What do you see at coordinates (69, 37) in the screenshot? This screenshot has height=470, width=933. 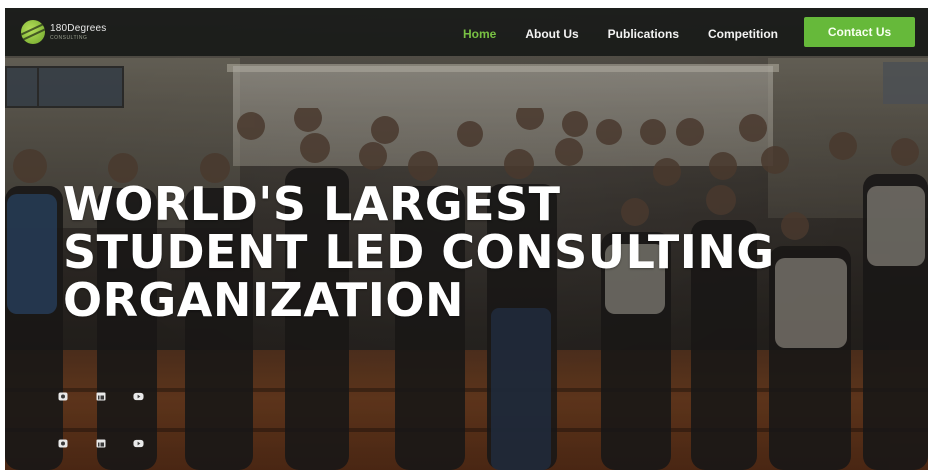 I see `logo-subtitle: CONSULTING` at bounding box center [69, 37].